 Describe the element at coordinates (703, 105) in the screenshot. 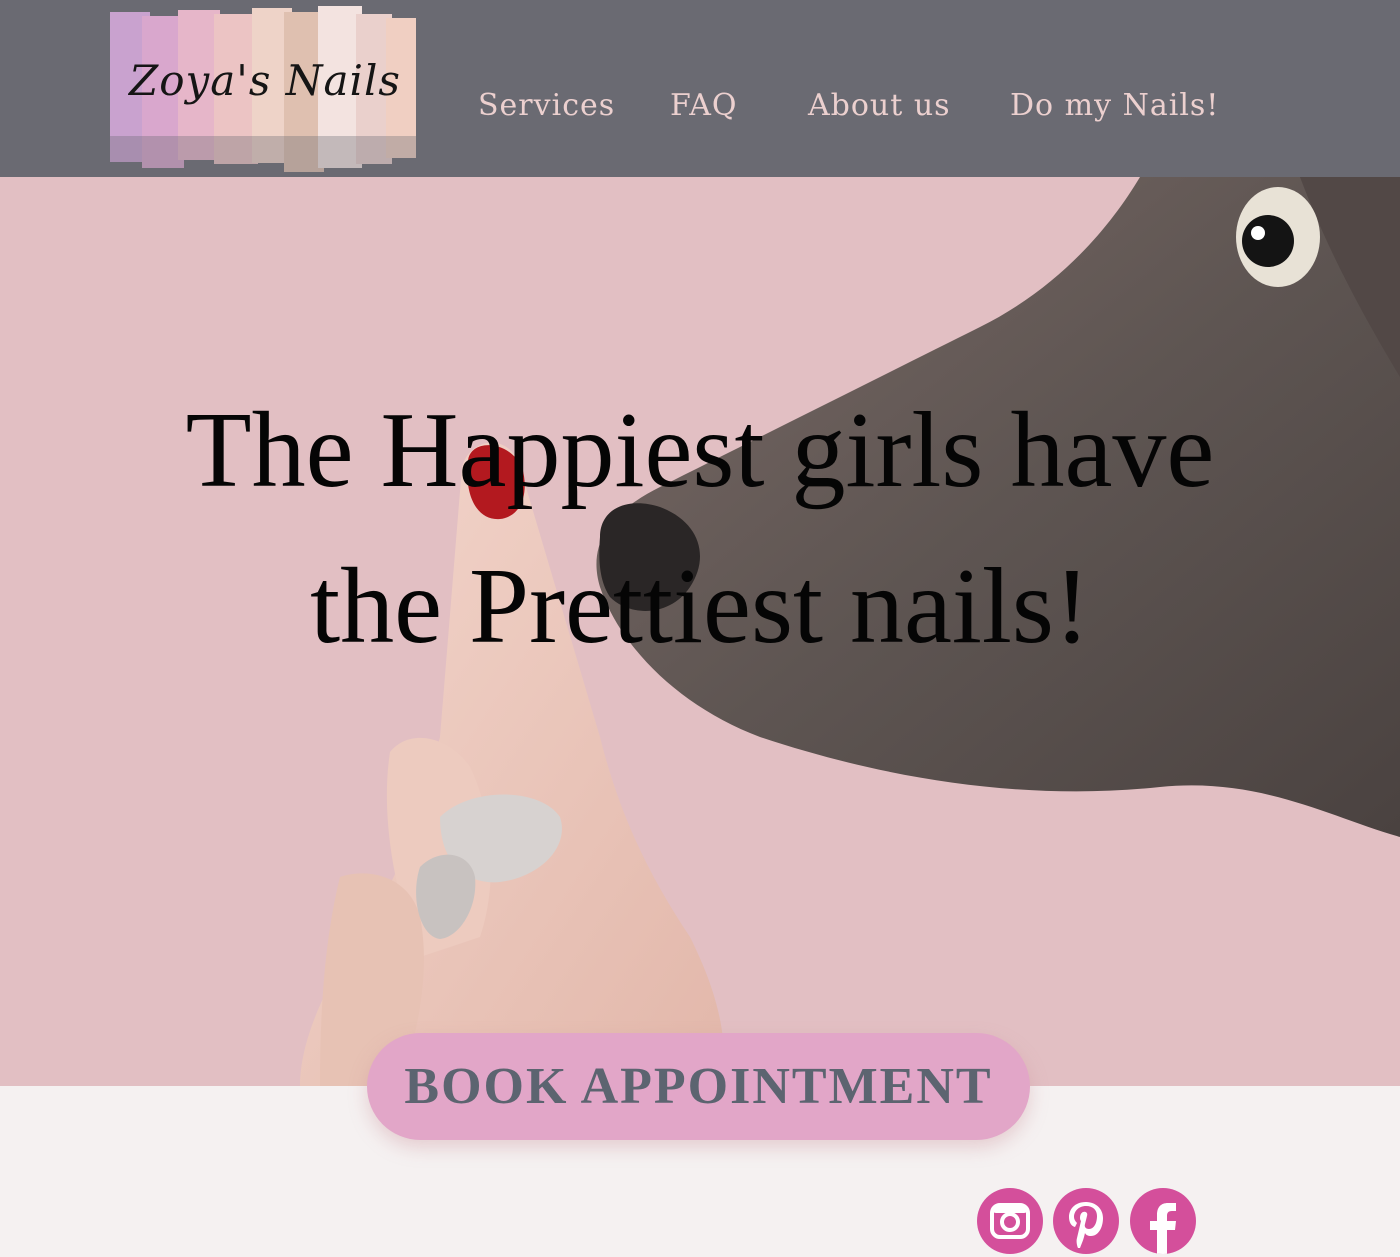

I see `nav-faq: FAQ` at that location.